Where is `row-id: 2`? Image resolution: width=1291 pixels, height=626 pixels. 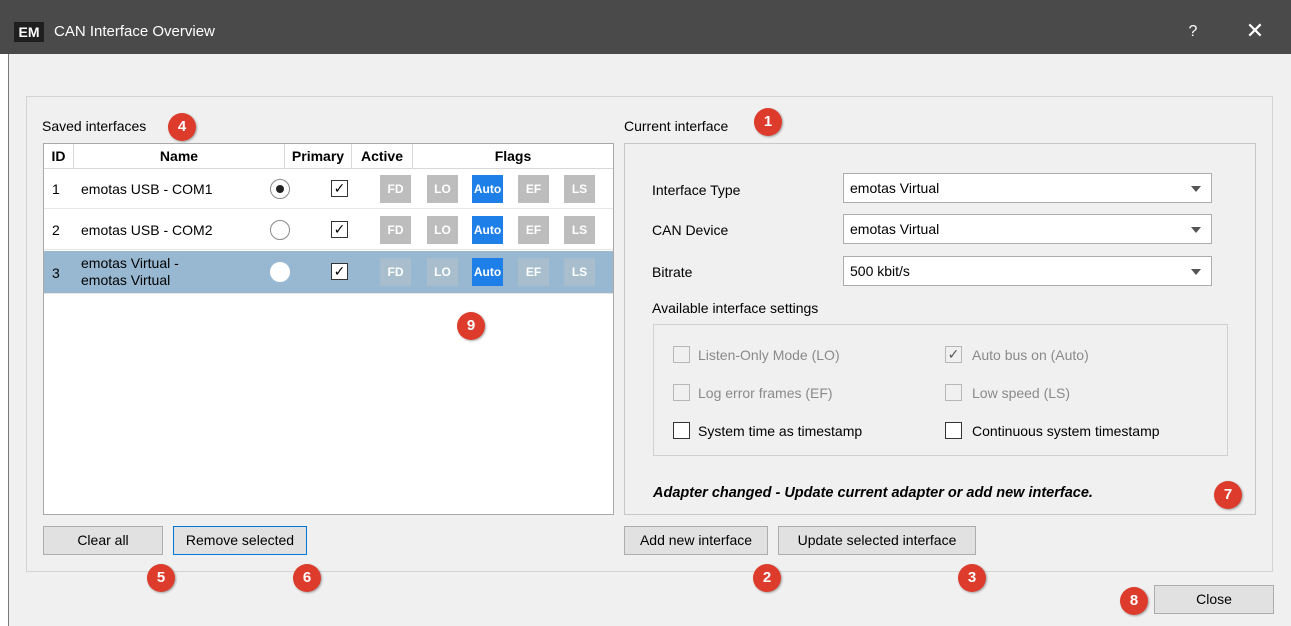 row-id: 2 is located at coordinates (56, 230).